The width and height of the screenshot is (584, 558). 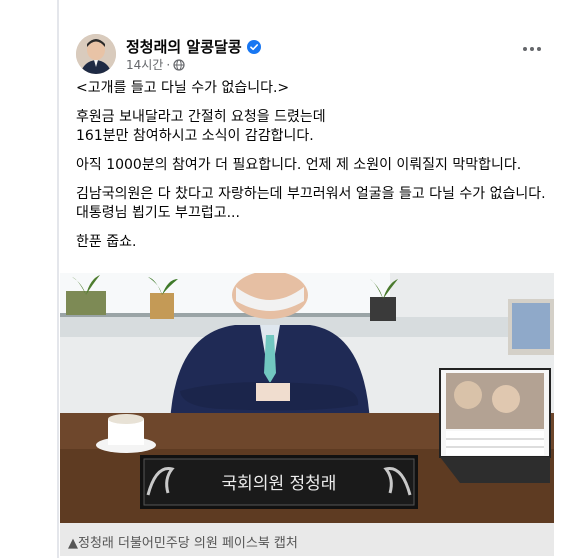 What do you see at coordinates (184, 46) in the screenshot?
I see `author-name: 정청래의 알콩달콩` at bounding box center [184, 46].